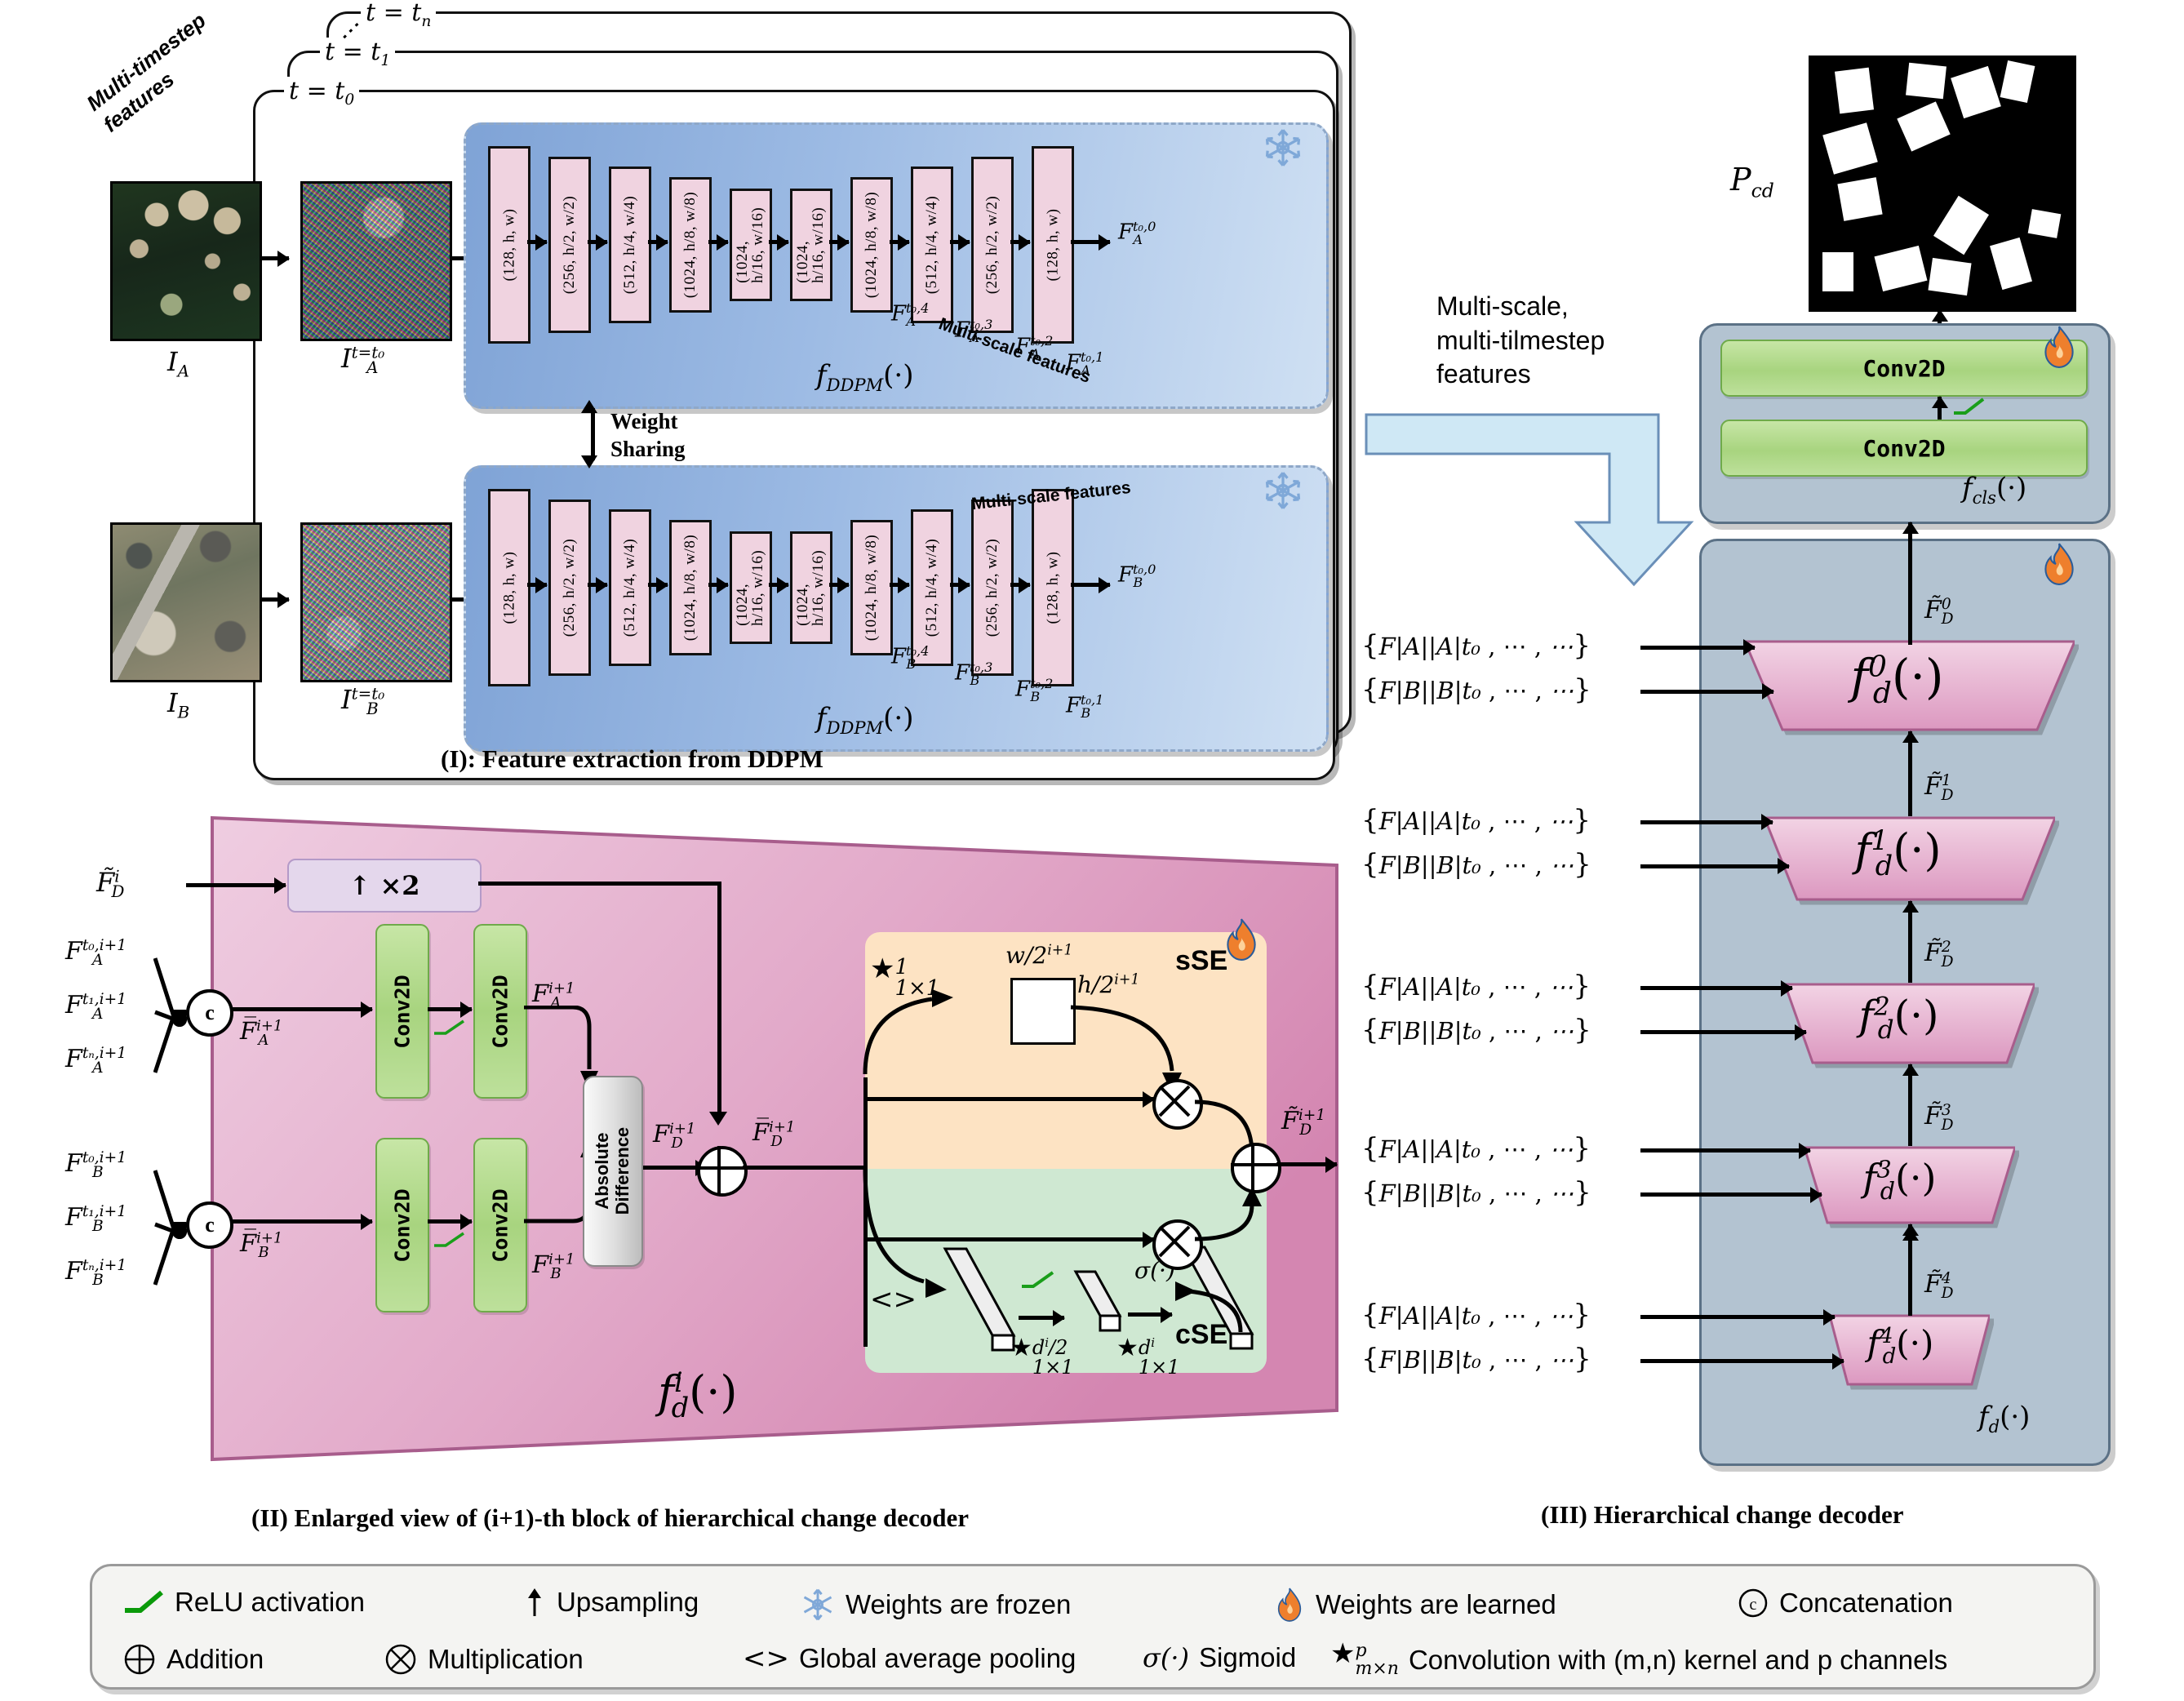 The height and width of the screenshot is (1701, 2184). I want to click on fdbar-out-label: F̅i+1D, so click(774, 1134).